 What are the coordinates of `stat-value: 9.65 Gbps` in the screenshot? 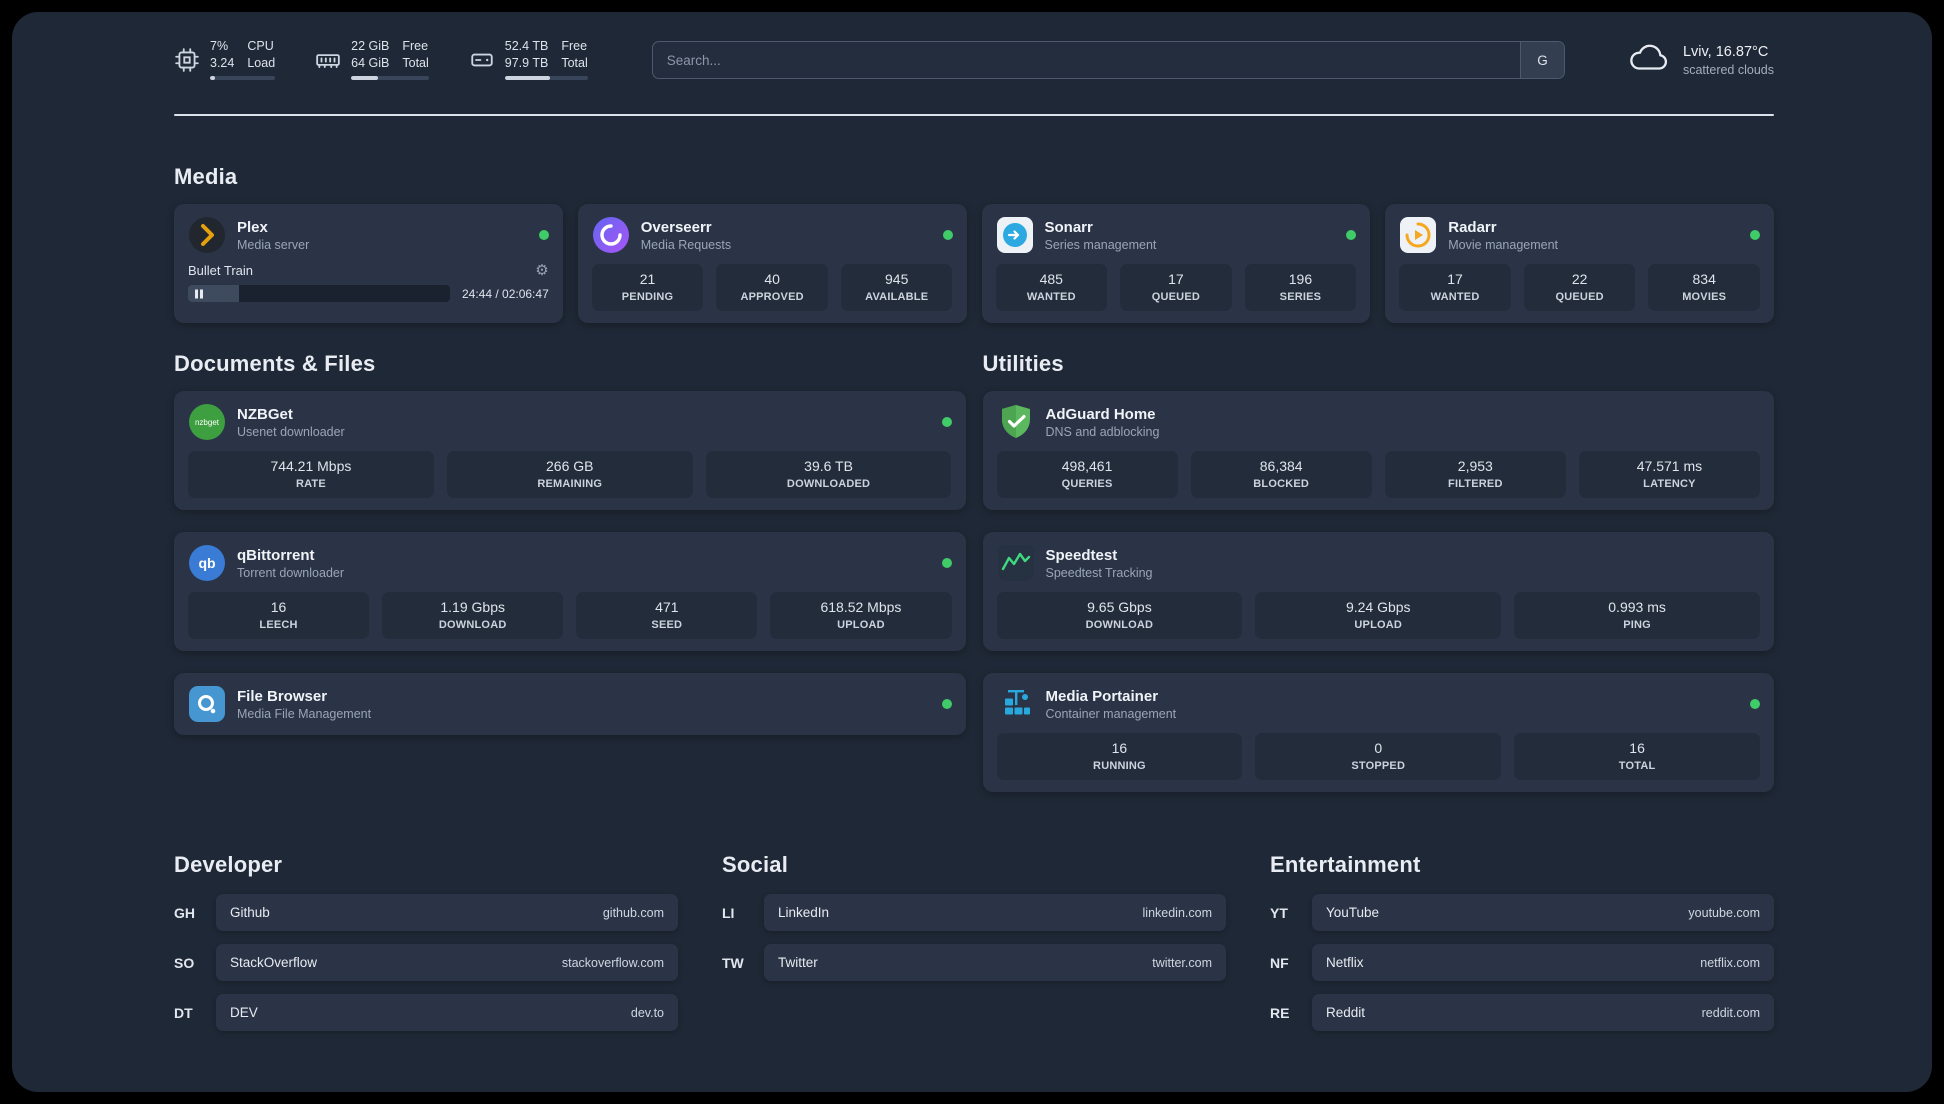 It's located at (1119, 607).